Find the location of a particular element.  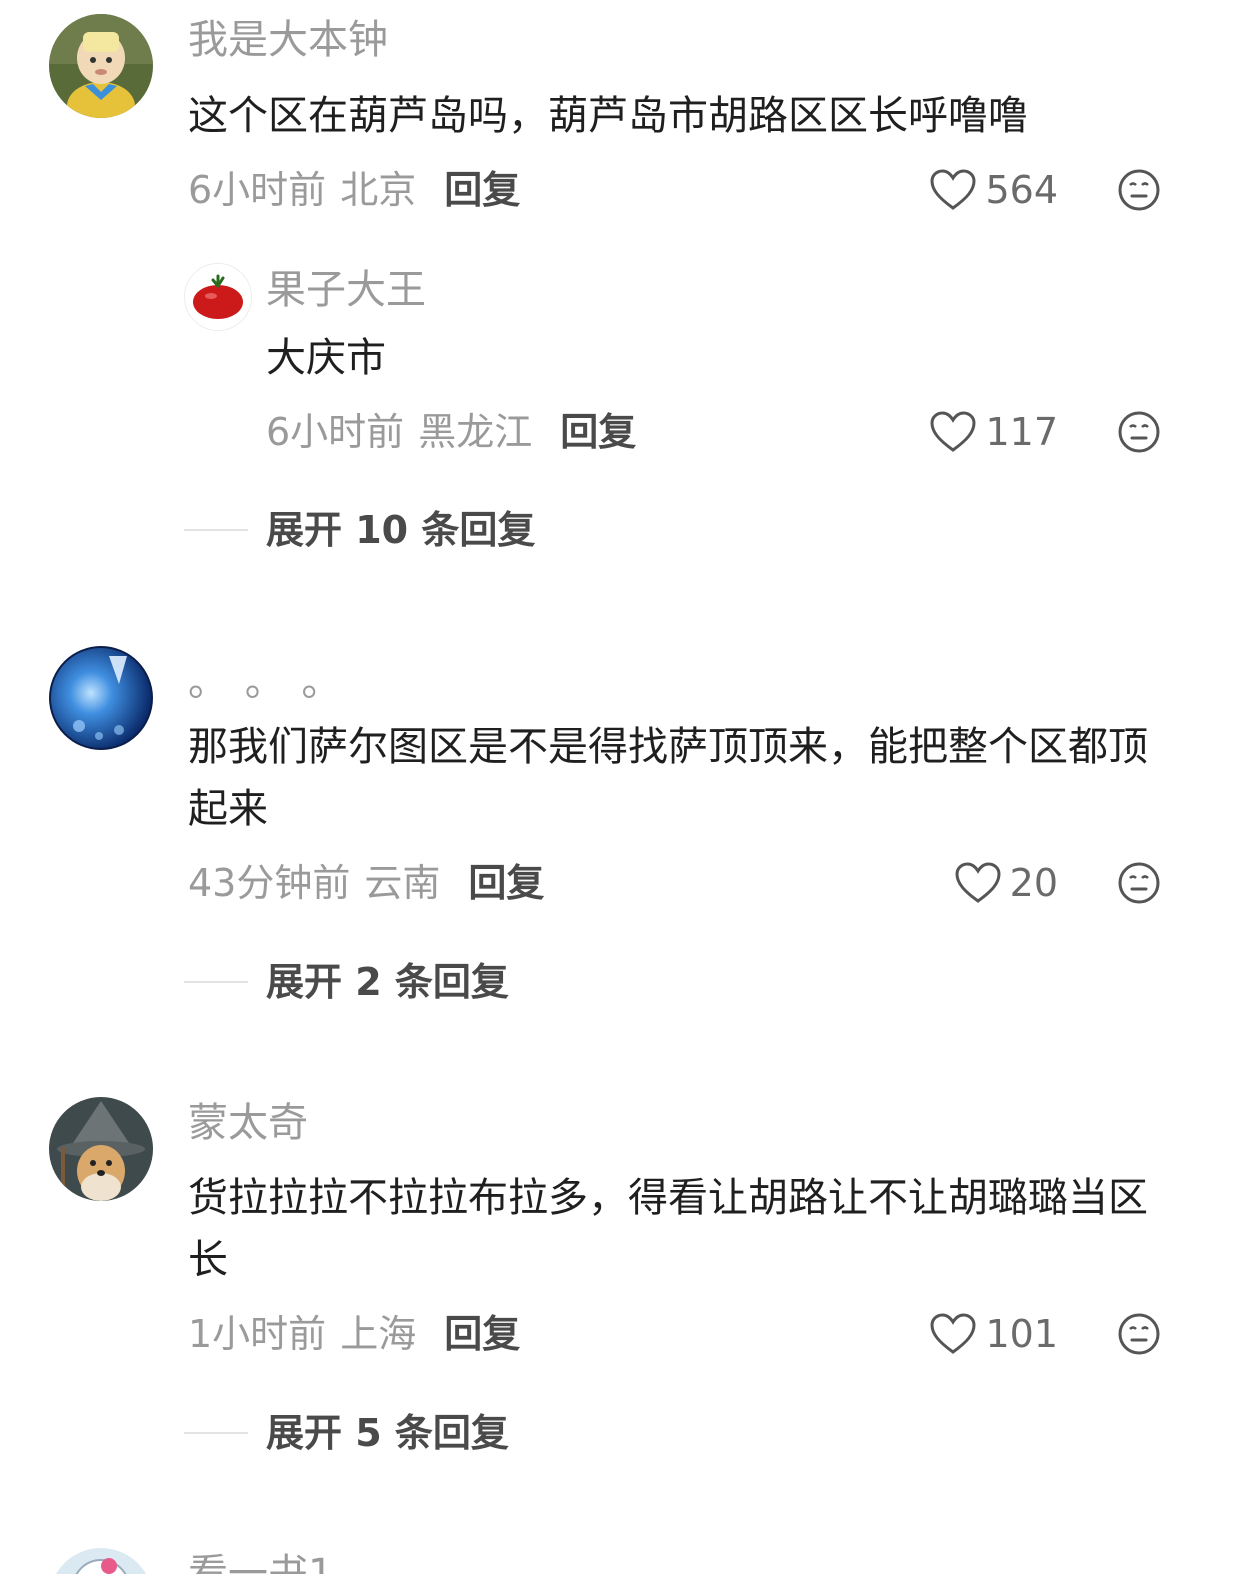

comment-meta: 1小时前 上海 回复 is located at coordinates (354, 1334).